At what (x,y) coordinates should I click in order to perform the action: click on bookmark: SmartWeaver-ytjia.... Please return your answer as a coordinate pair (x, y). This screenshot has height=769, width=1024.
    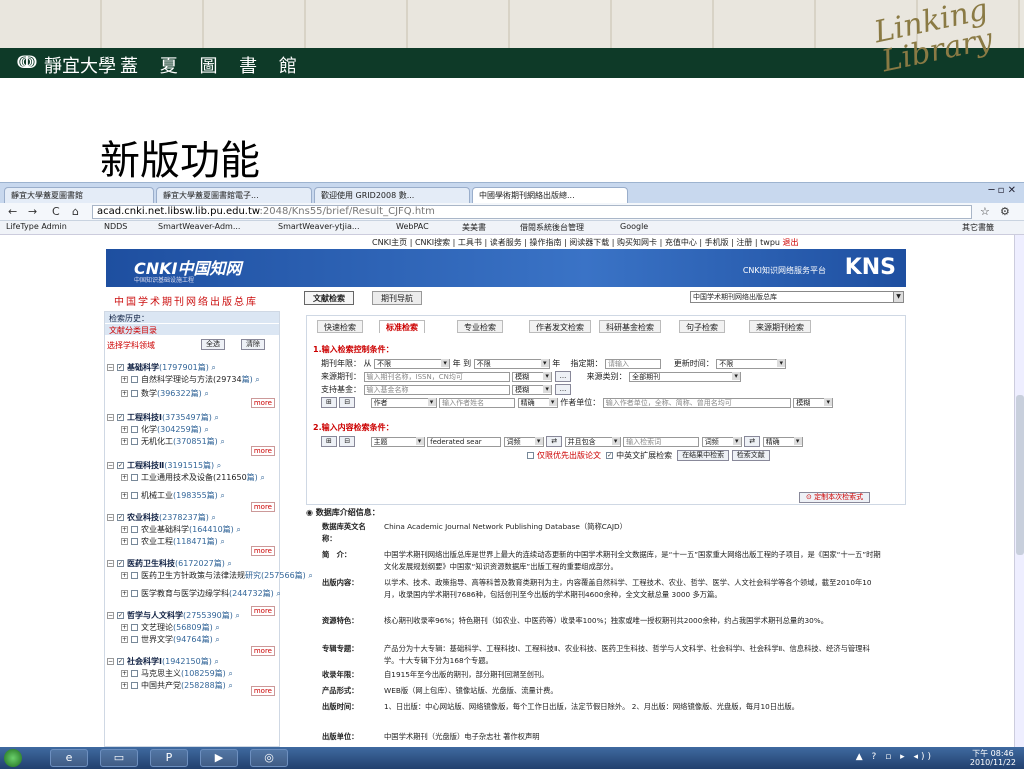
    Looking at the image, I should click on (319, 226).